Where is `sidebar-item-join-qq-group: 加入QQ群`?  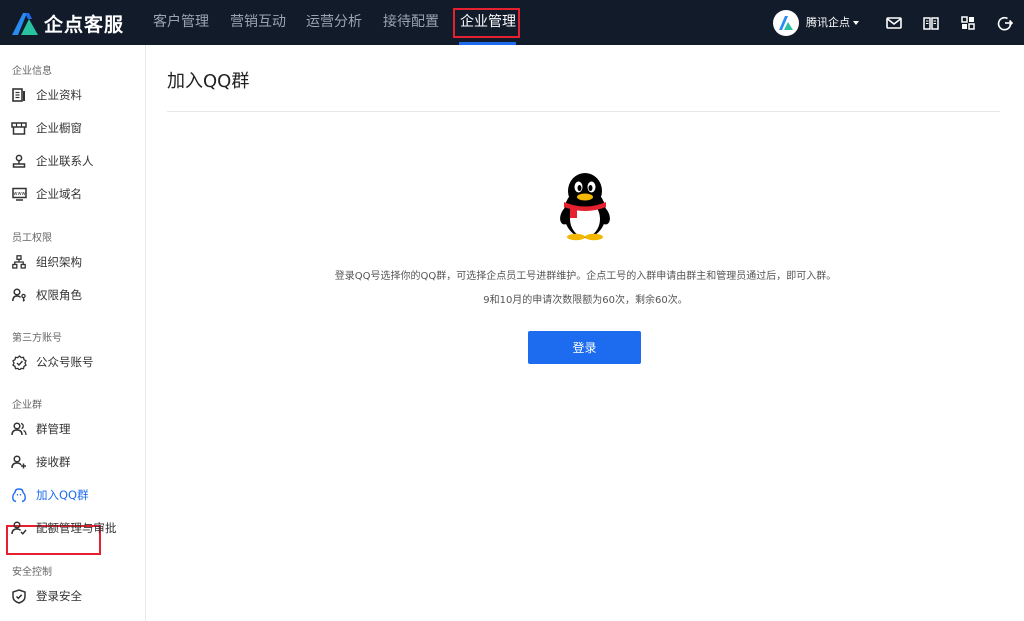 sidebar-item-join-qq-group: 加入QQ群 is located at coordinates (74, 495).